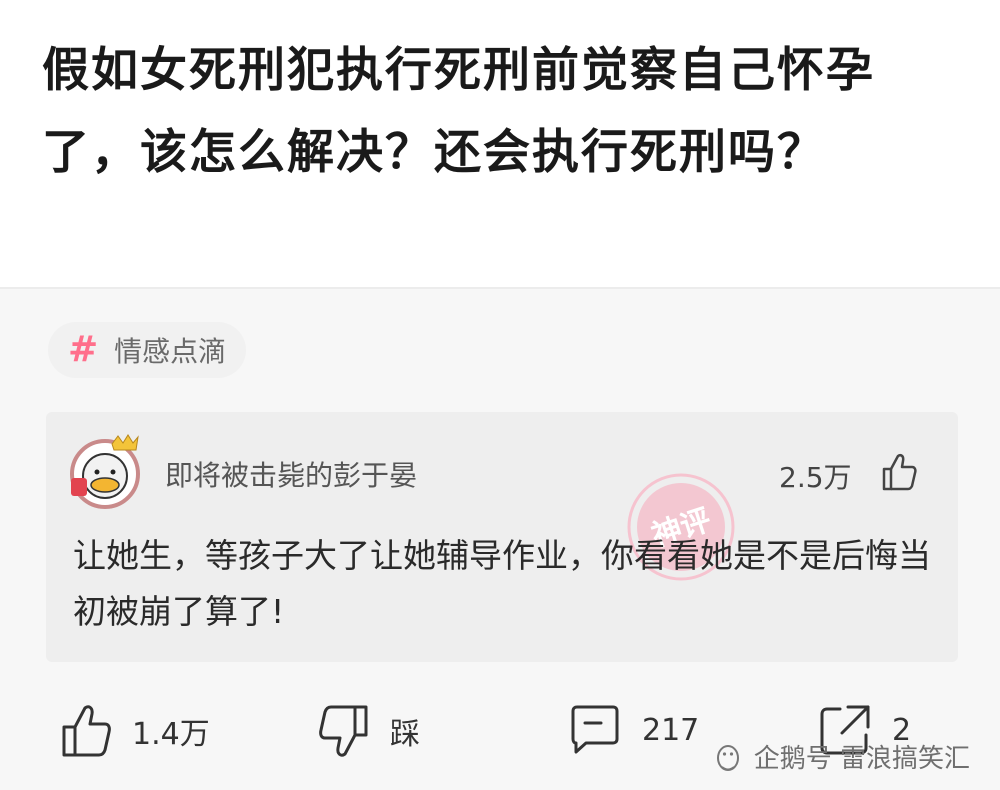 This screenshot has height=790, width=1000. I want to click on dislike-button: 踩, so click(369, 731).